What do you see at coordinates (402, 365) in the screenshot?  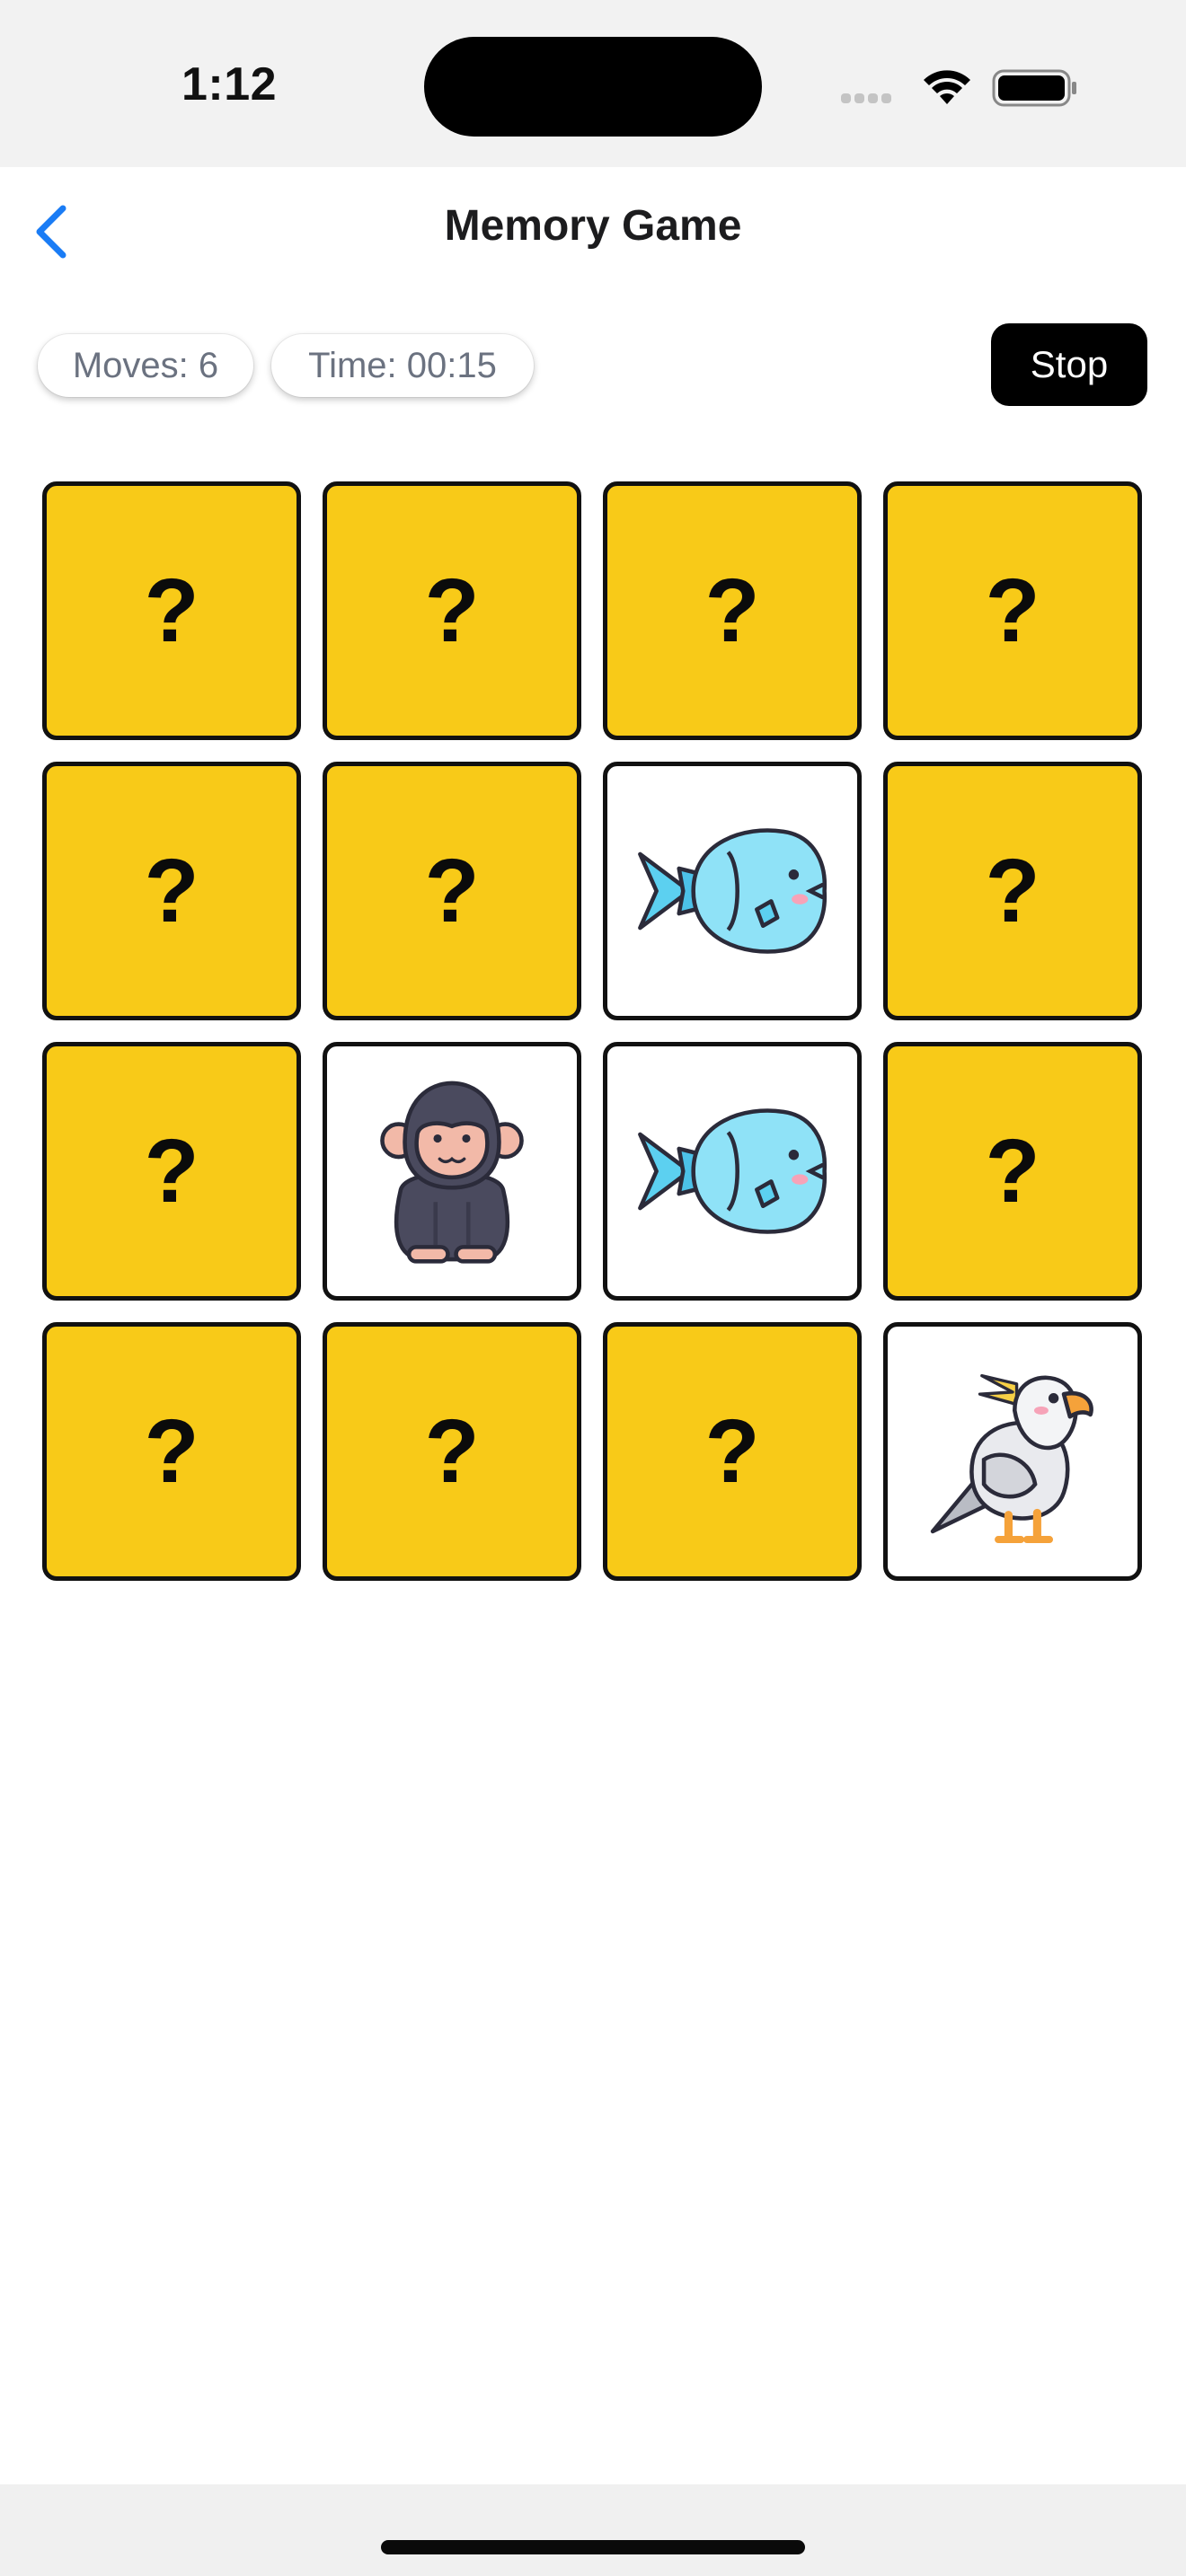 I see `timer-display: Time: 00:15` at bounding box center [402, 365].